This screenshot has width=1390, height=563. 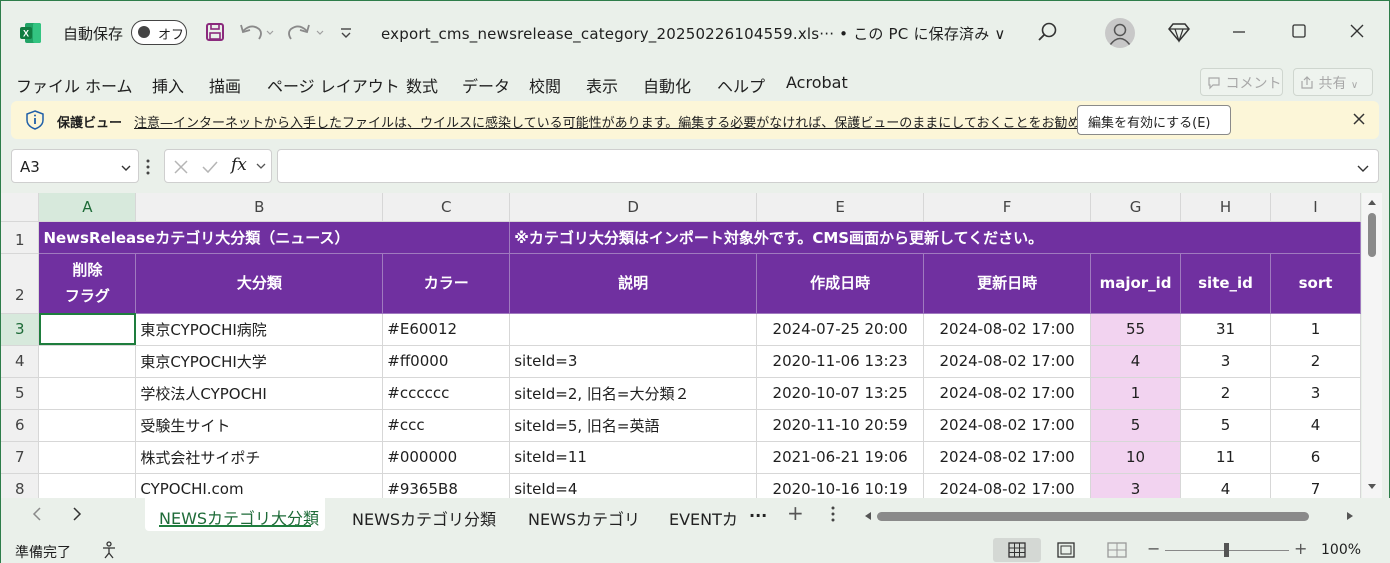 I want to click on table-cell: 東京CYPOCHI病院, so click(x=259, y=329).